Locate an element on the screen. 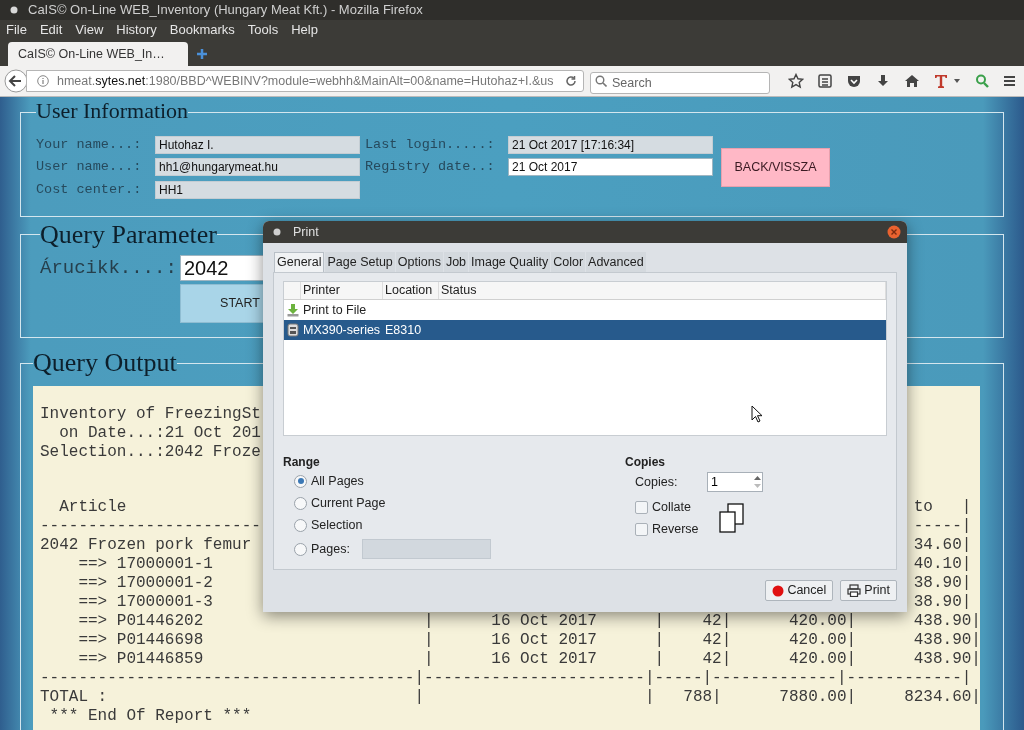 Image resolution: width=1024 pixels, height=730 pixels. magnifier-icon is located at coordinates (982, 81).